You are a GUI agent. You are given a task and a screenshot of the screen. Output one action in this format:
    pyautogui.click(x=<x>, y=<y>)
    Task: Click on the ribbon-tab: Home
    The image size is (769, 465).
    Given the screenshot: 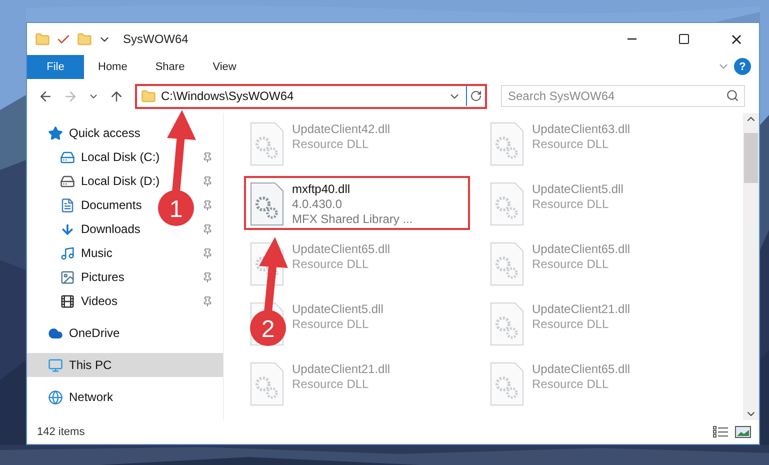 What is the action you would take?
    pyautogui.click(x=113, y=67)
    